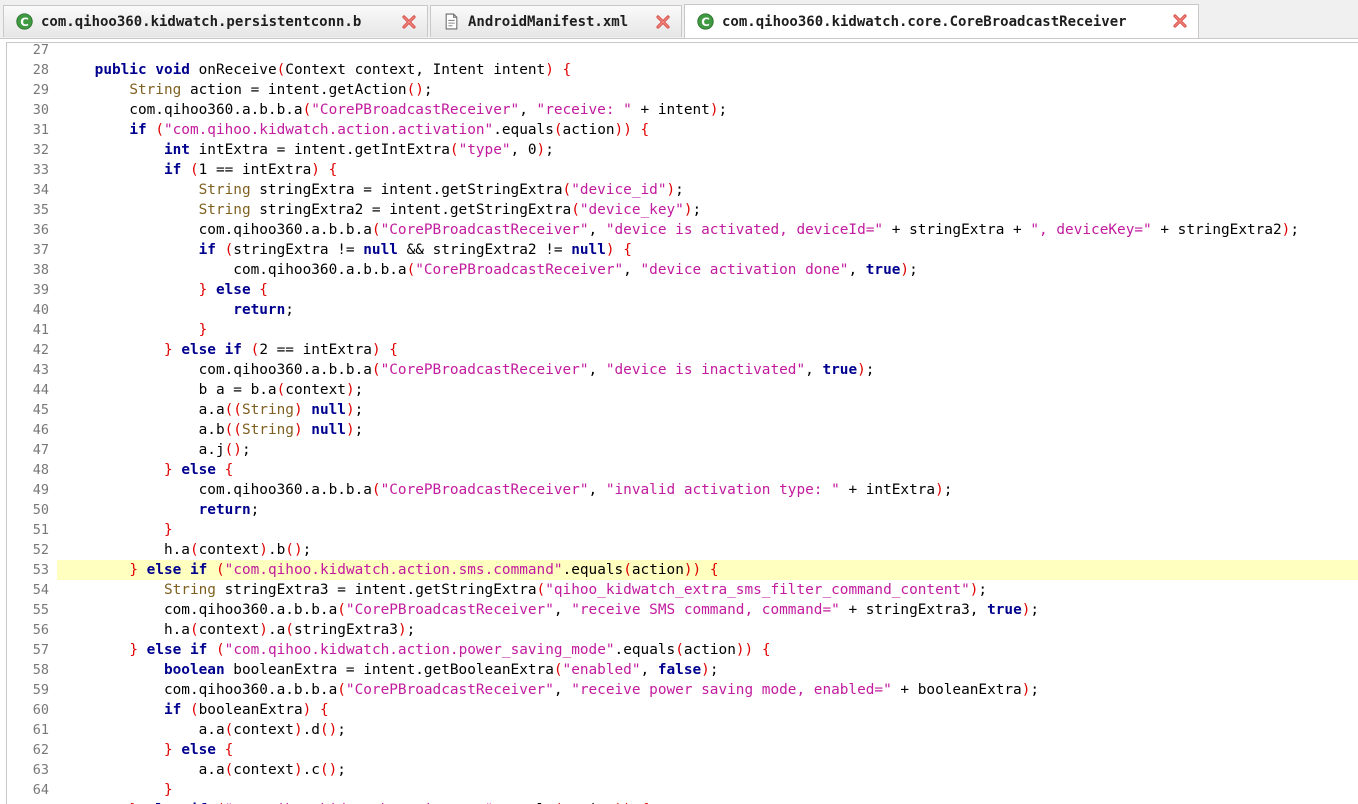 This screenshot has width=1358, height=804. I want to click on line-code: a.a(context).d();, so click(203, 730).